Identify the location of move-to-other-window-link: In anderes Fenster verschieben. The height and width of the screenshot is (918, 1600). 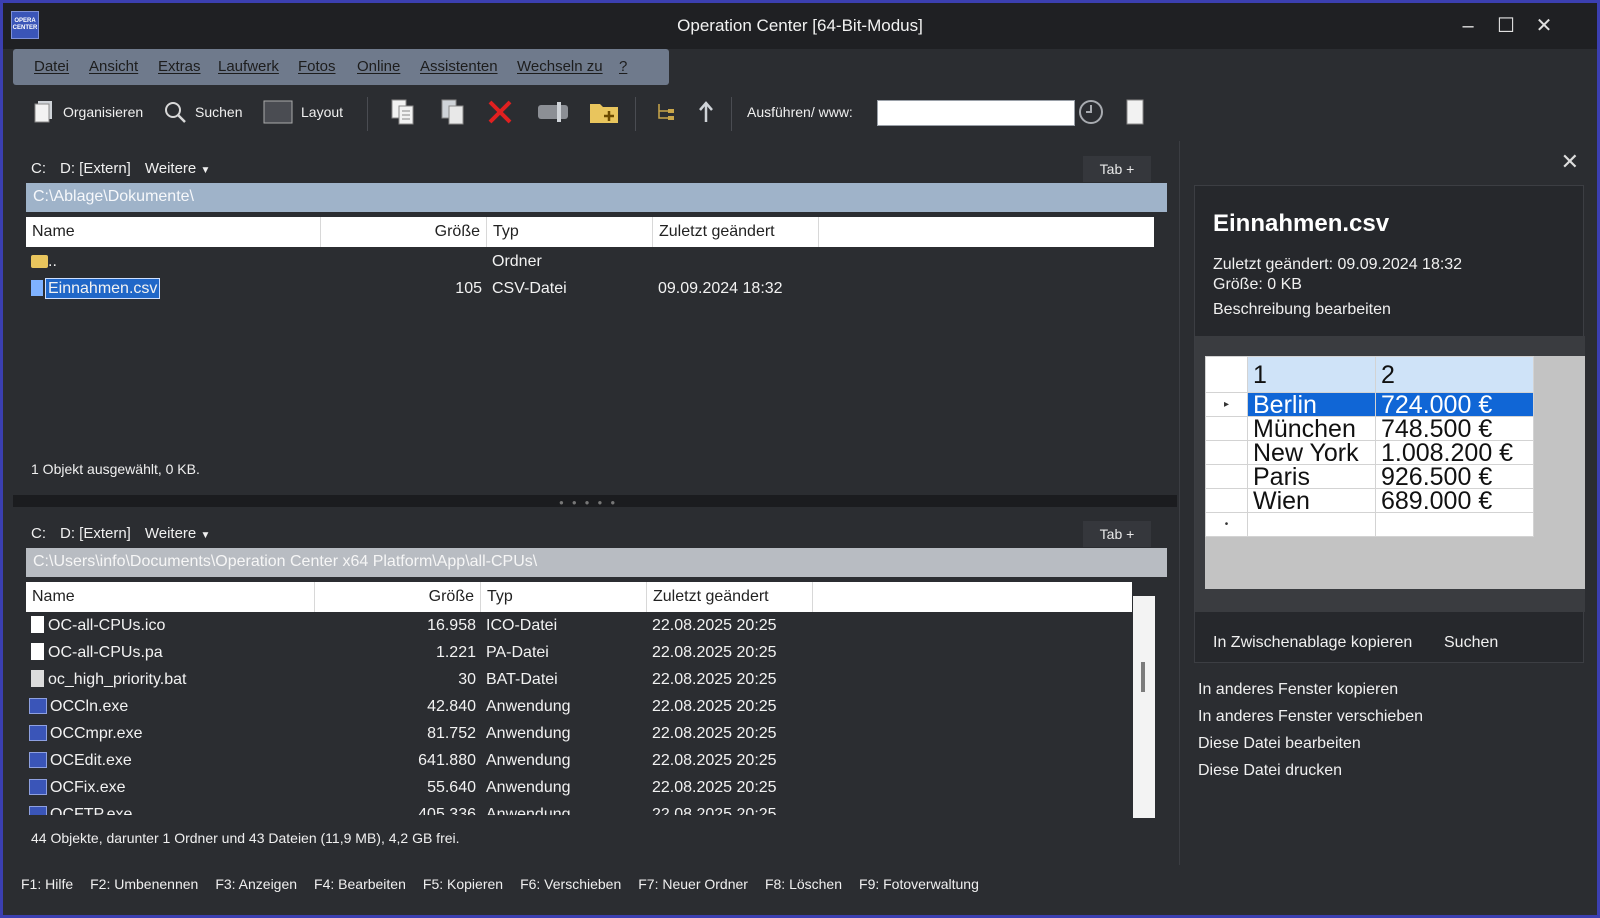
(1310, 717).